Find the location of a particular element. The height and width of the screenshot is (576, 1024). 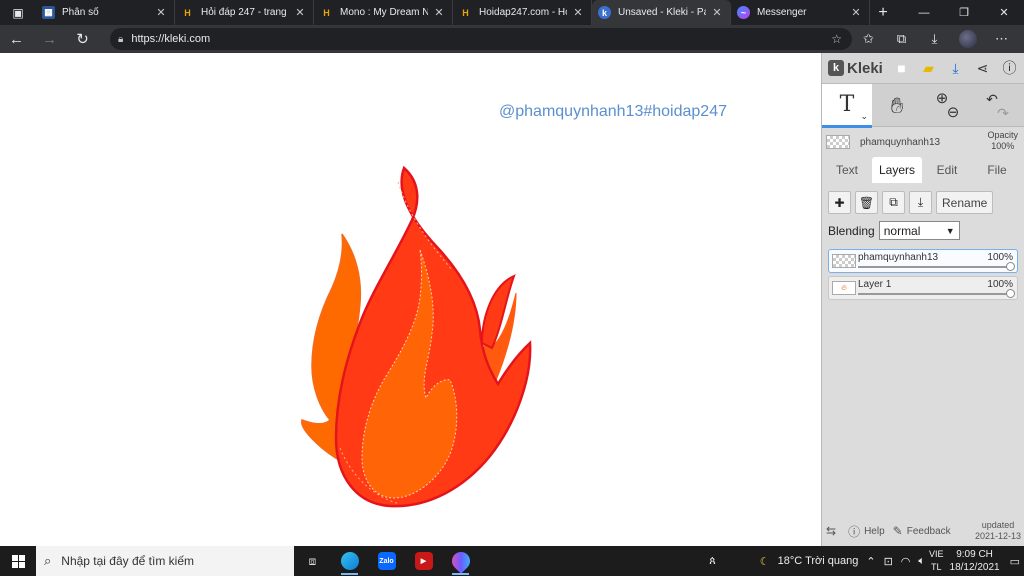

url-text: https://kleki.com is located at coordinates (171, 39).